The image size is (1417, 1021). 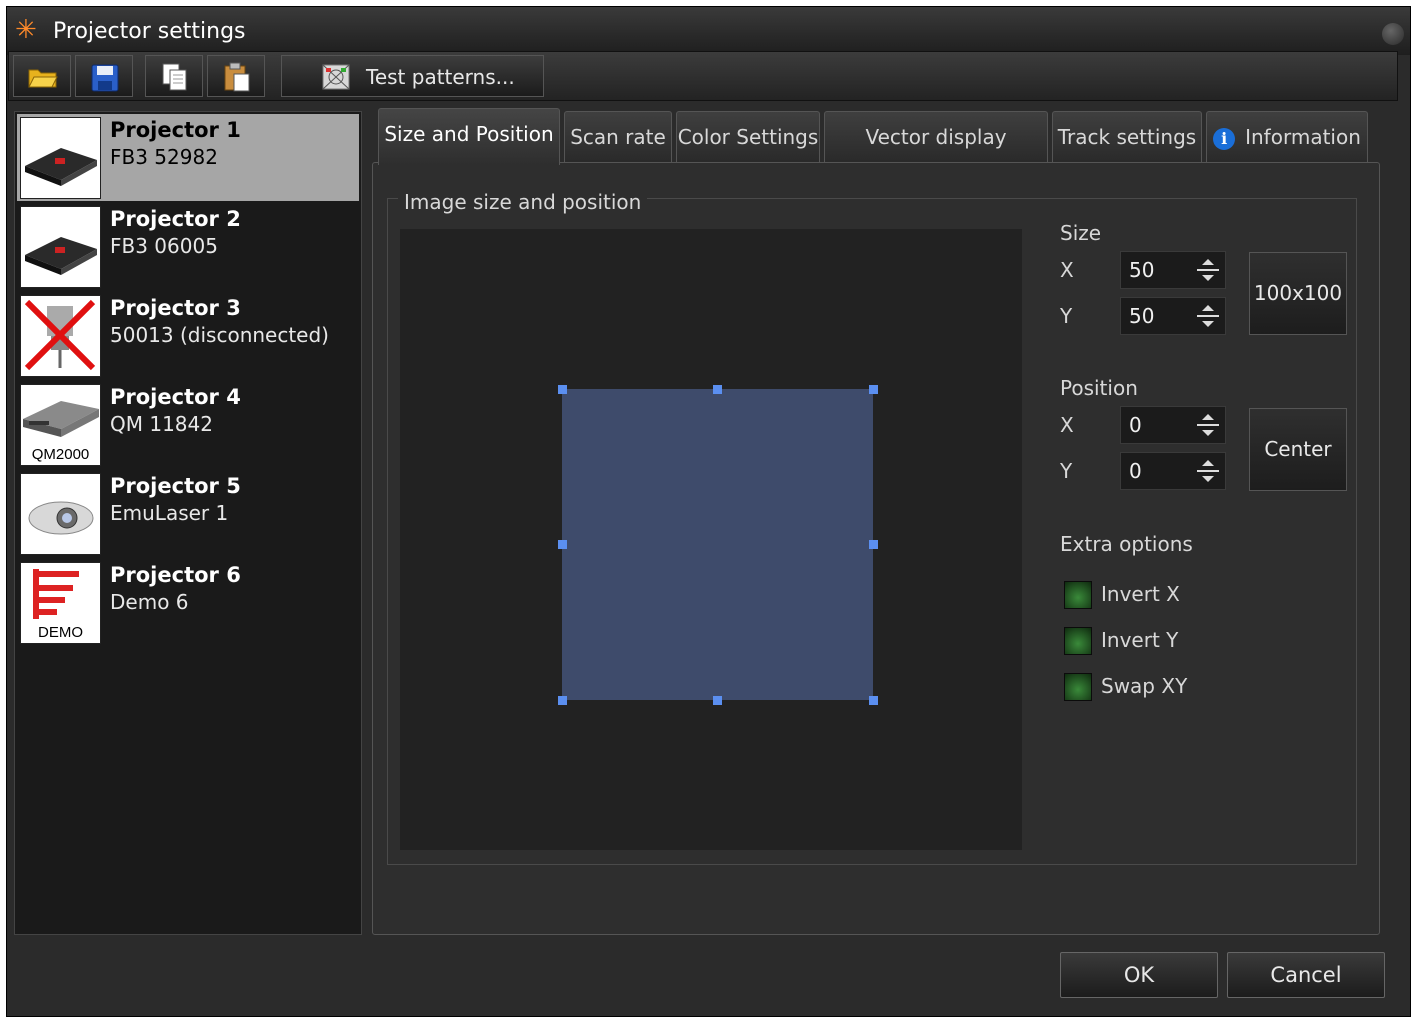 I want to click on projector-item-1: Projector 1 FB3 52982, so click(x=188, y=157).